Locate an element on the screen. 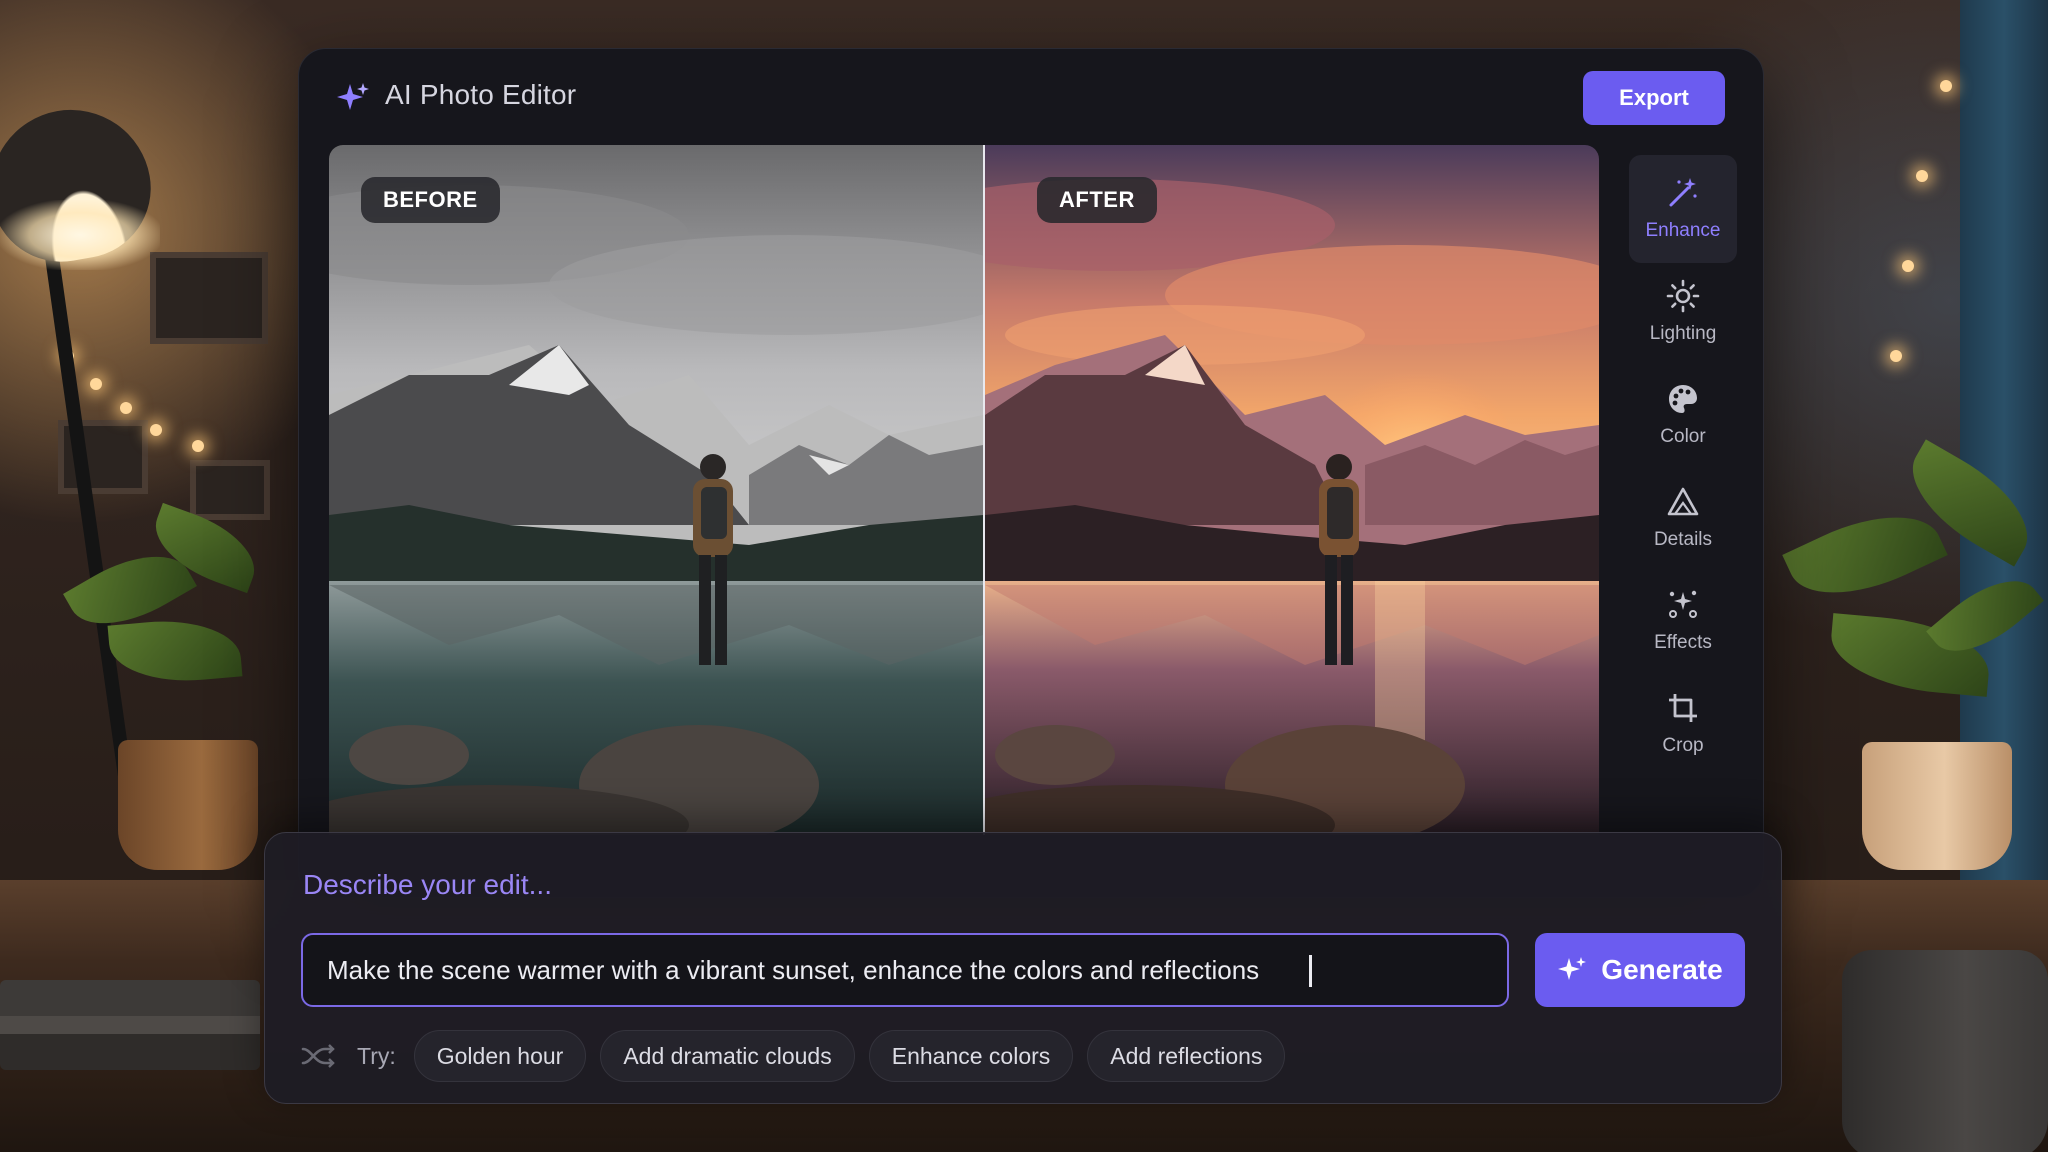 This screenshot has height=1152, width=2048. generate-button: Generate is located at coordinates (1640, 970).